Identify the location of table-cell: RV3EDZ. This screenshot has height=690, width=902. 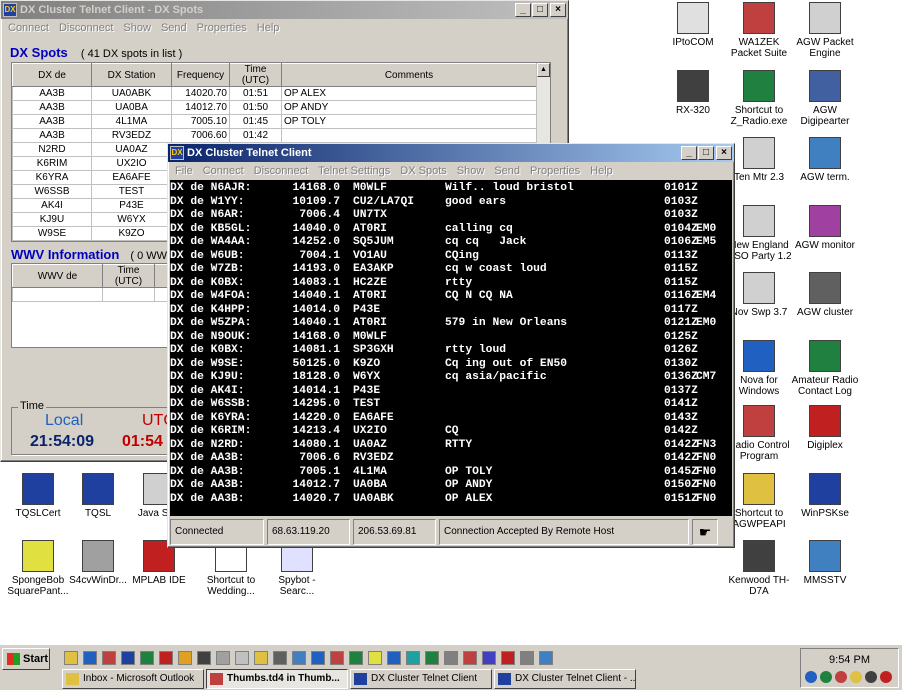
(131, 135).